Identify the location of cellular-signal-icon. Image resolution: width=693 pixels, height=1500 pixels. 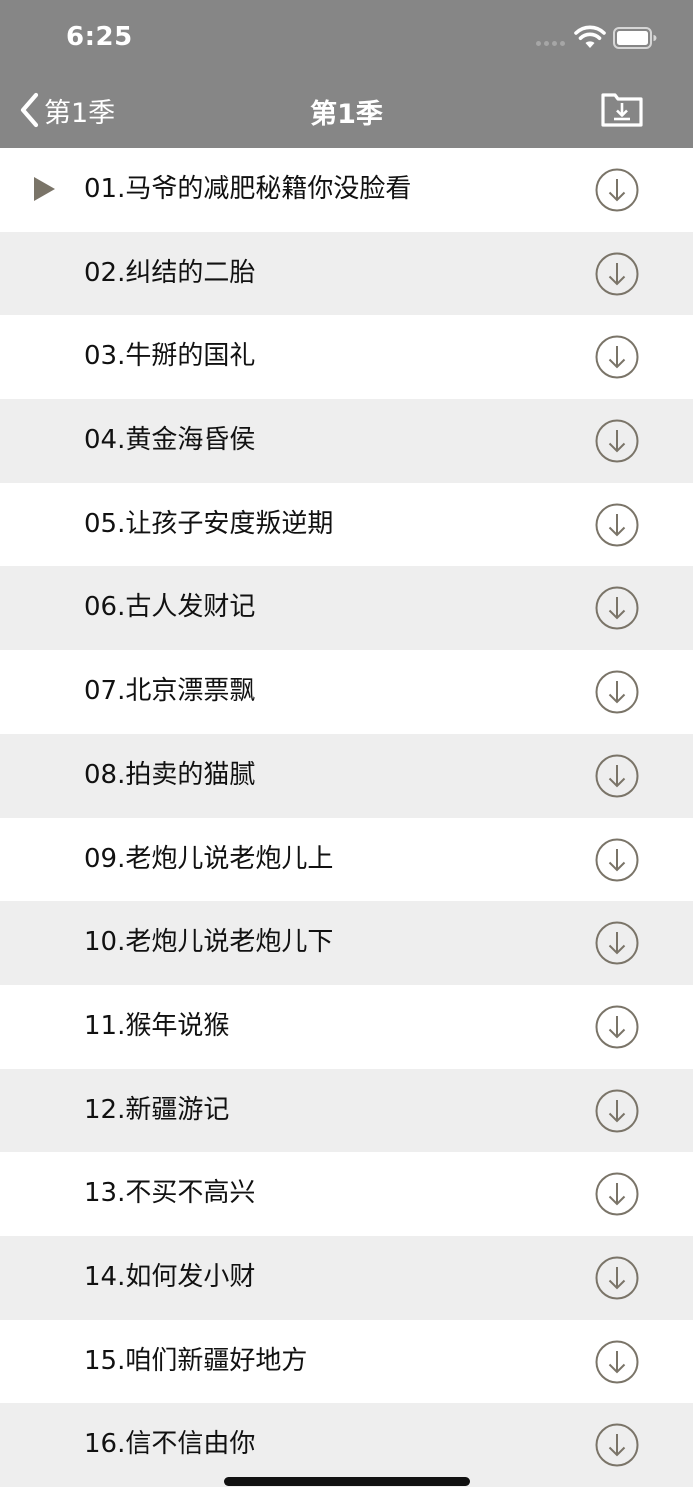
(550, 43).